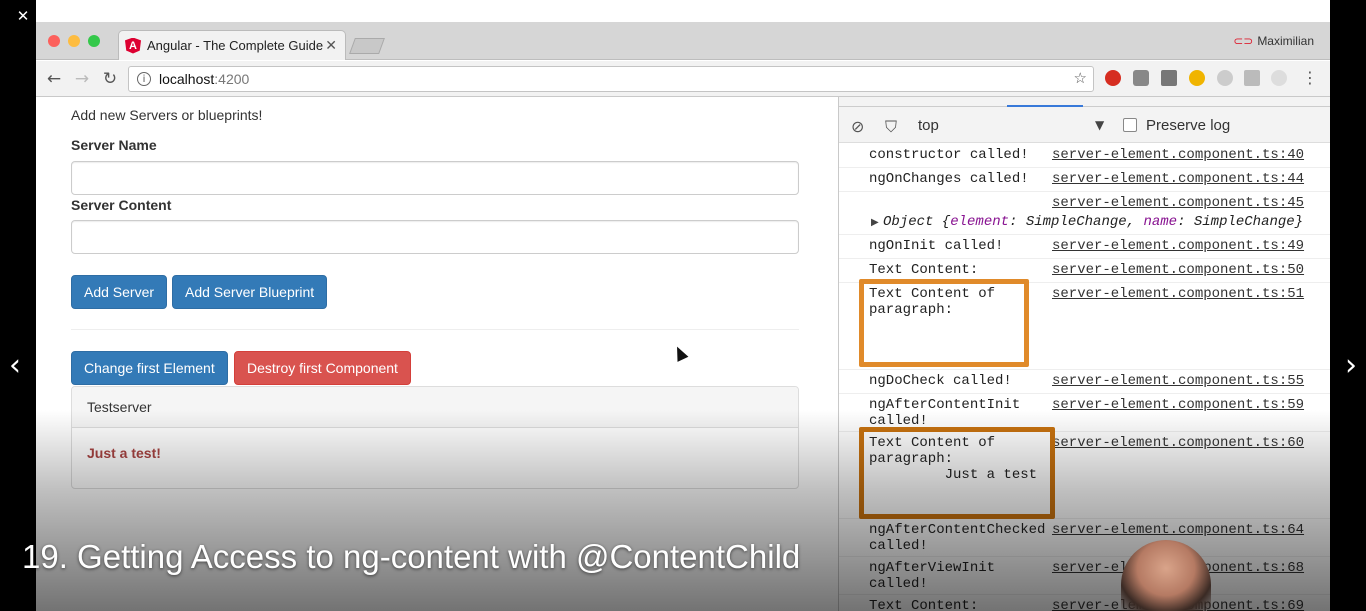  What do you see at coordinates (435, 178) in the screenshot?
I see `server-name-input` at bounding box center [435, 178].